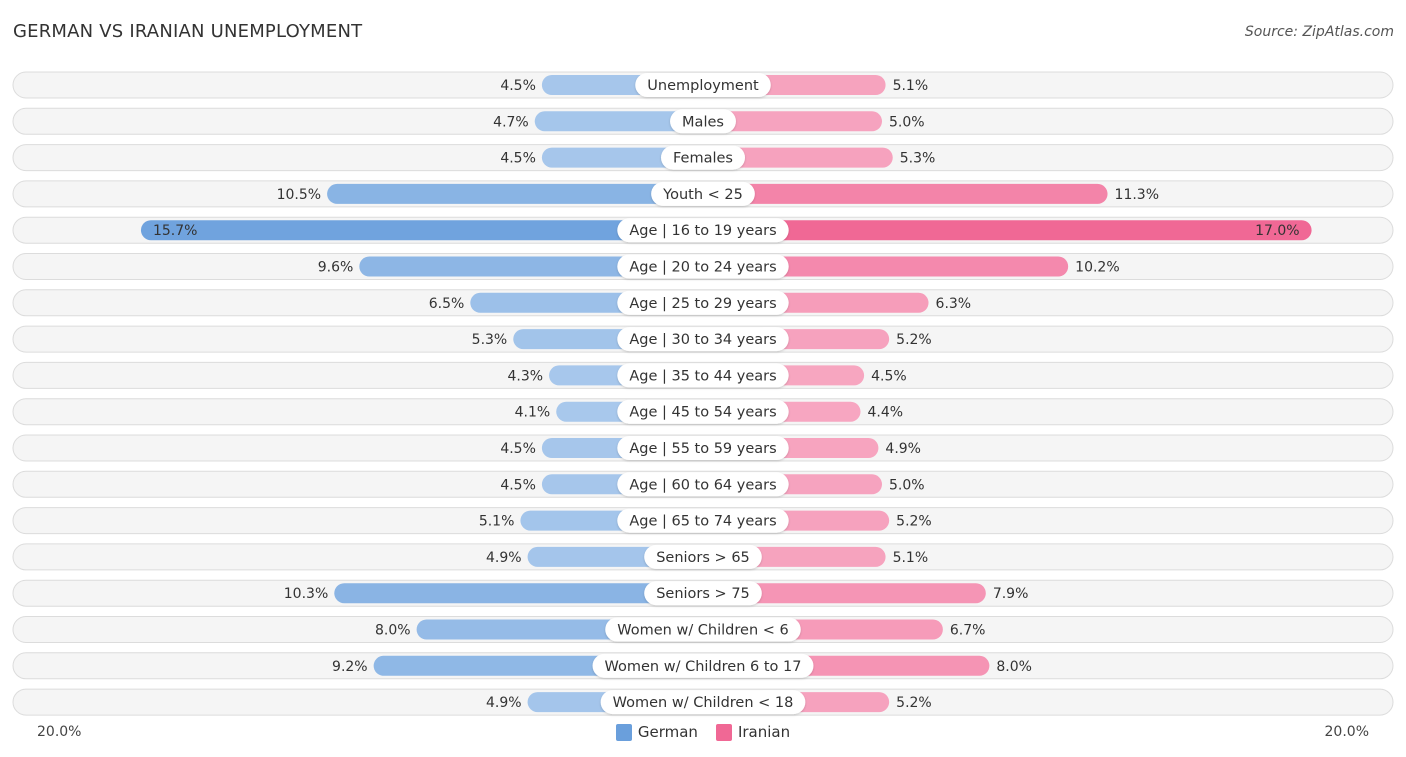  I want to click on category-label: Seniors > 65, so click(703, 558).